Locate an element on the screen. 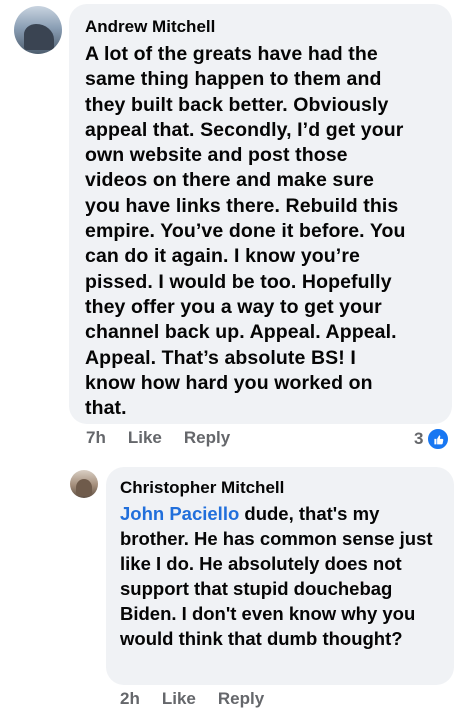 The width and height of the screenshot is (468, 718). comment-actions: 2h Like Reply is located at coordinates (192, 699).